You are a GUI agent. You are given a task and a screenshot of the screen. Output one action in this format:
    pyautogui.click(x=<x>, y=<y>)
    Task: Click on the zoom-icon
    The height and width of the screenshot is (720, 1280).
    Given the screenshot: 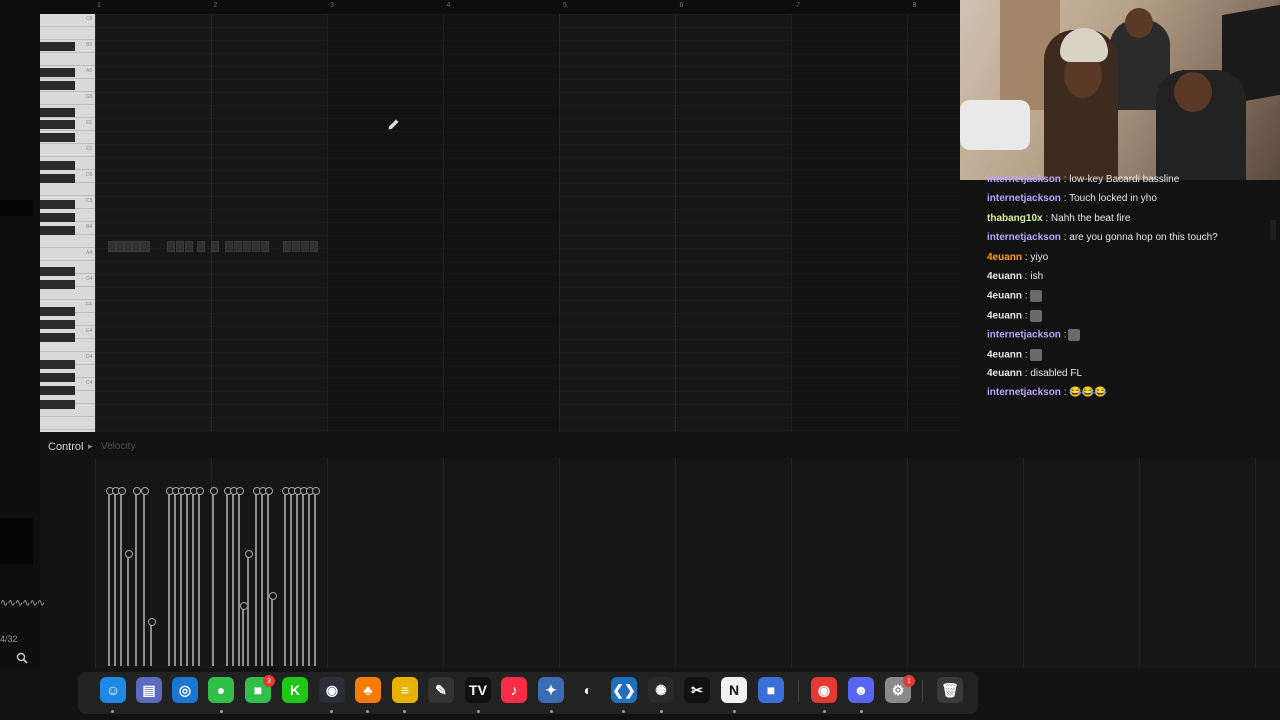 What is the action you would take?
    pyautogui.click(x=23, y=658)
    